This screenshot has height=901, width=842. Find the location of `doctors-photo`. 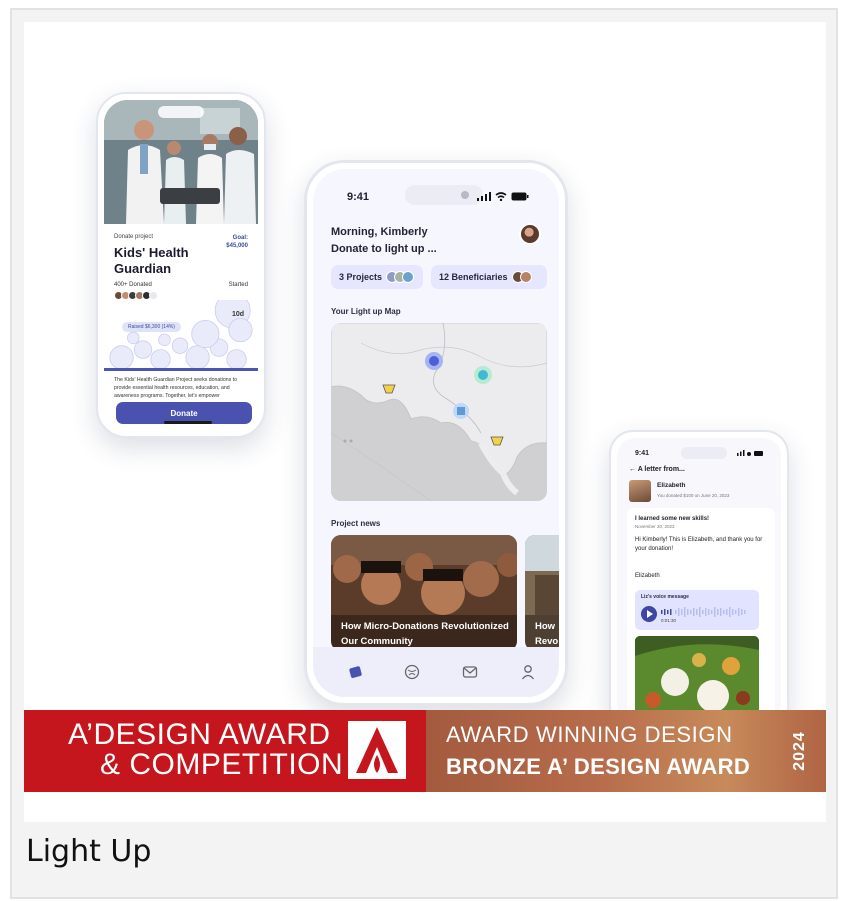

doctors-photo is located at coordinates (181, 162).